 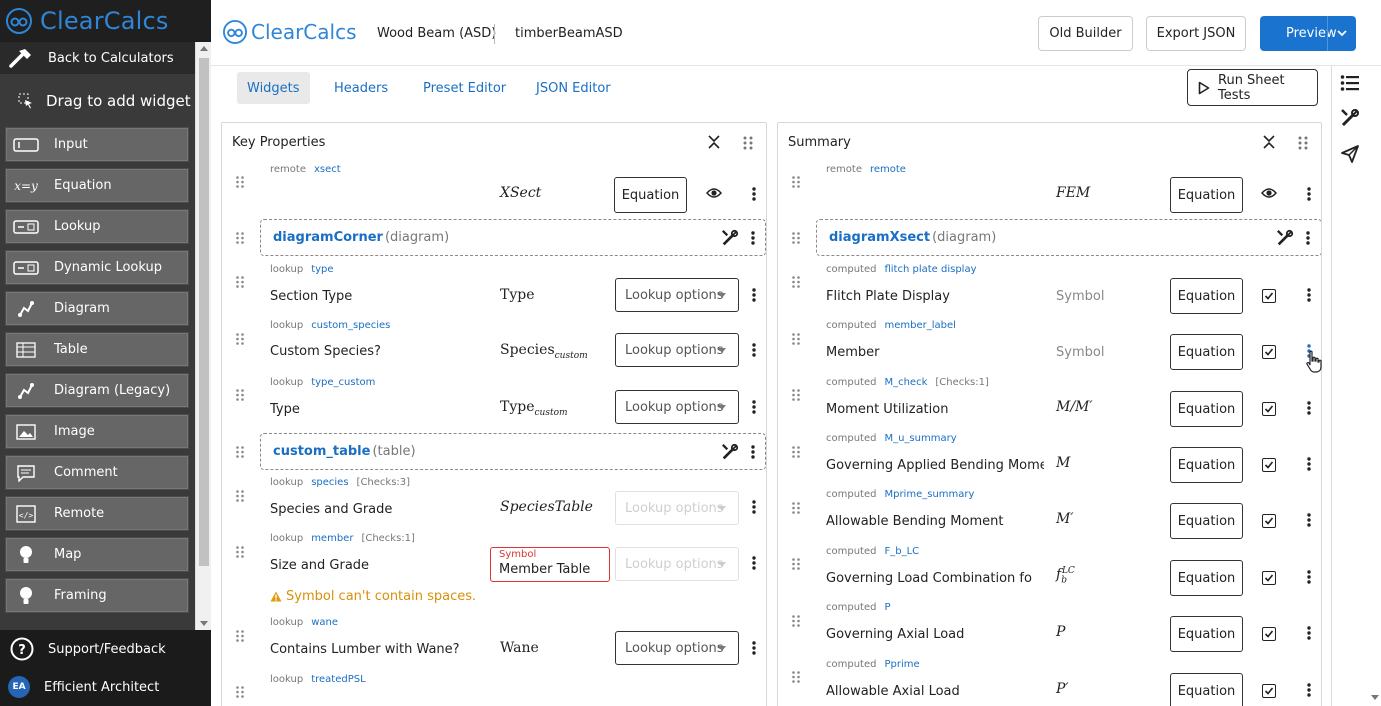 What do you see at coordinates (105, 687) in the screenshot?
I see `user-account-button: EA Efficient Architect` at bounding box center [105, 687].